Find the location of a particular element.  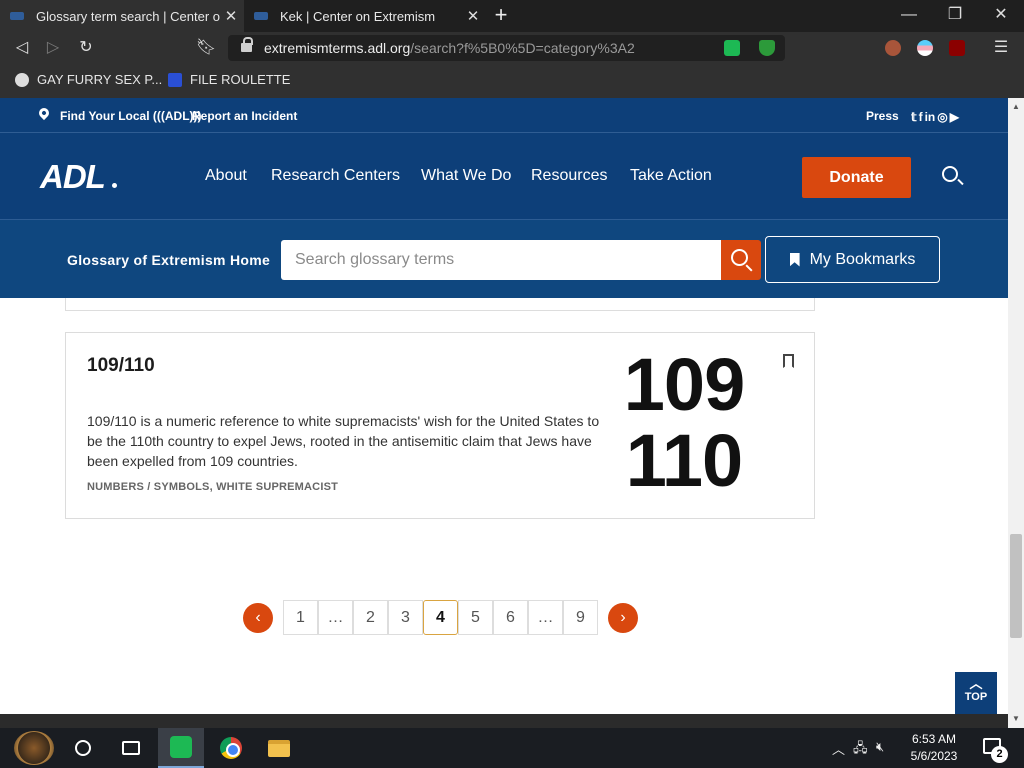

bookmark-page-icon: 🔖︎ is located at coordinates (206, 48).